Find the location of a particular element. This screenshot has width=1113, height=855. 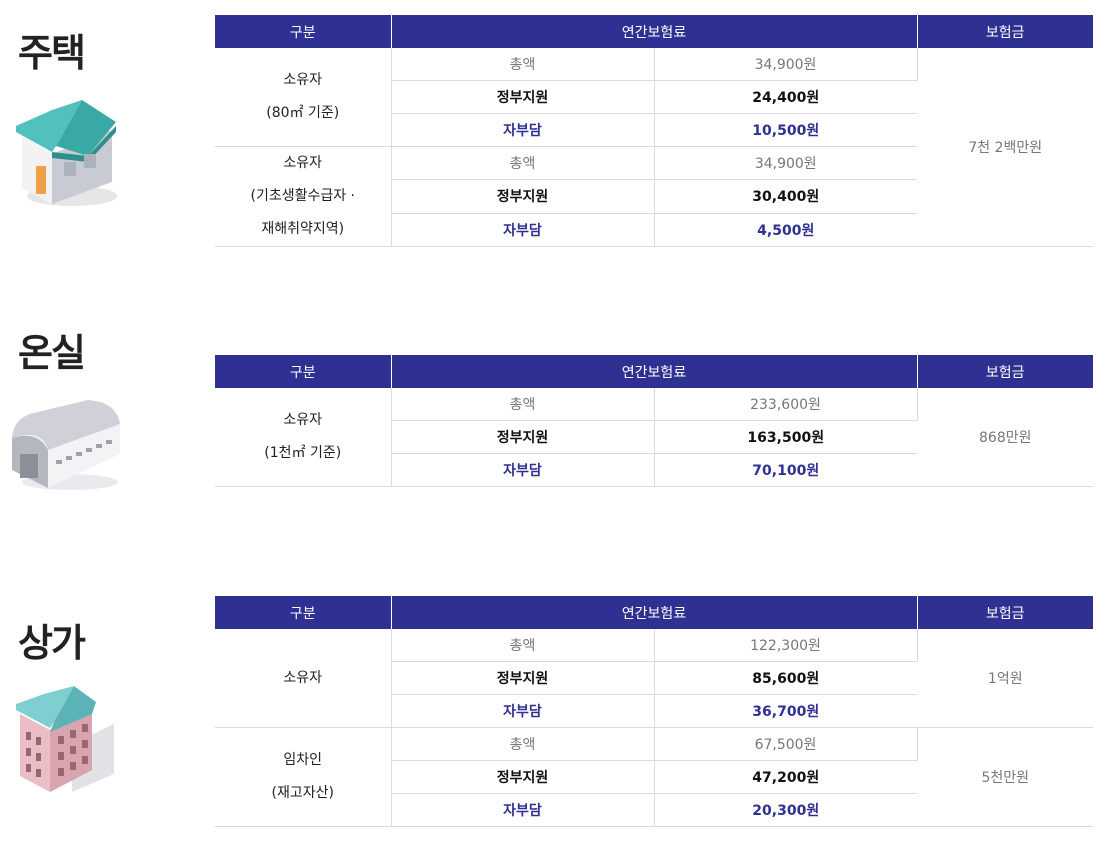

value-gov: 24,400원 is located at coordinates (785, 97).